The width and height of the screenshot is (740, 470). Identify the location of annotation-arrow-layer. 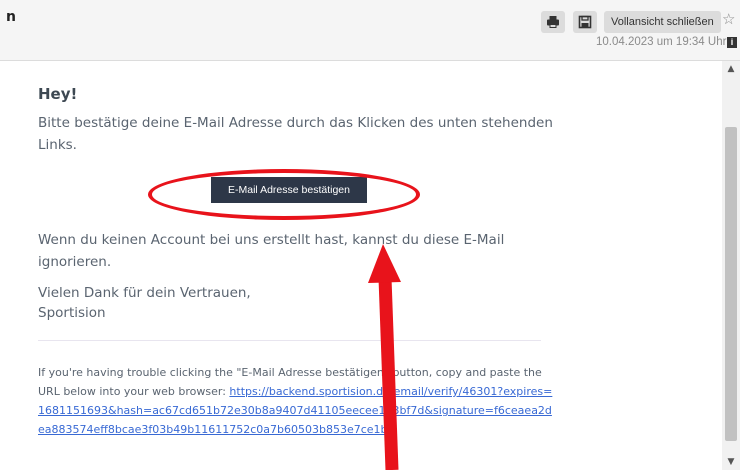
(384, 357).